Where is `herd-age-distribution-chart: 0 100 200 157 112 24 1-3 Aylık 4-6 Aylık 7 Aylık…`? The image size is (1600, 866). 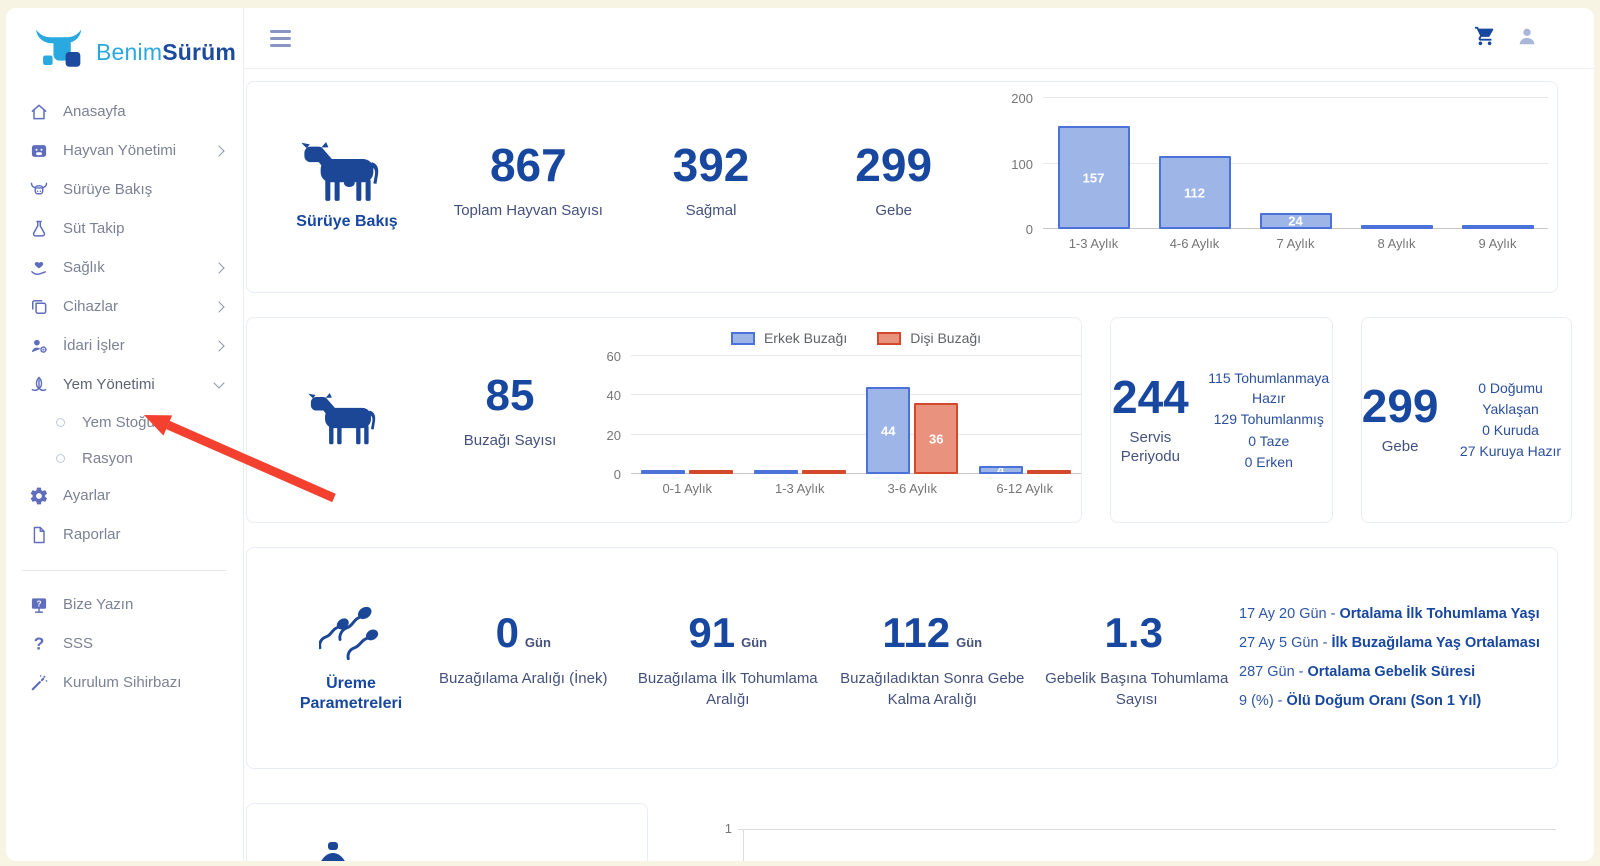
herd-age-distribution-chart: 0 100 200 157 112 24 1-3 Aylık 4-6 Aylık 7 Aylık… is located at coordinates (1279, 171).